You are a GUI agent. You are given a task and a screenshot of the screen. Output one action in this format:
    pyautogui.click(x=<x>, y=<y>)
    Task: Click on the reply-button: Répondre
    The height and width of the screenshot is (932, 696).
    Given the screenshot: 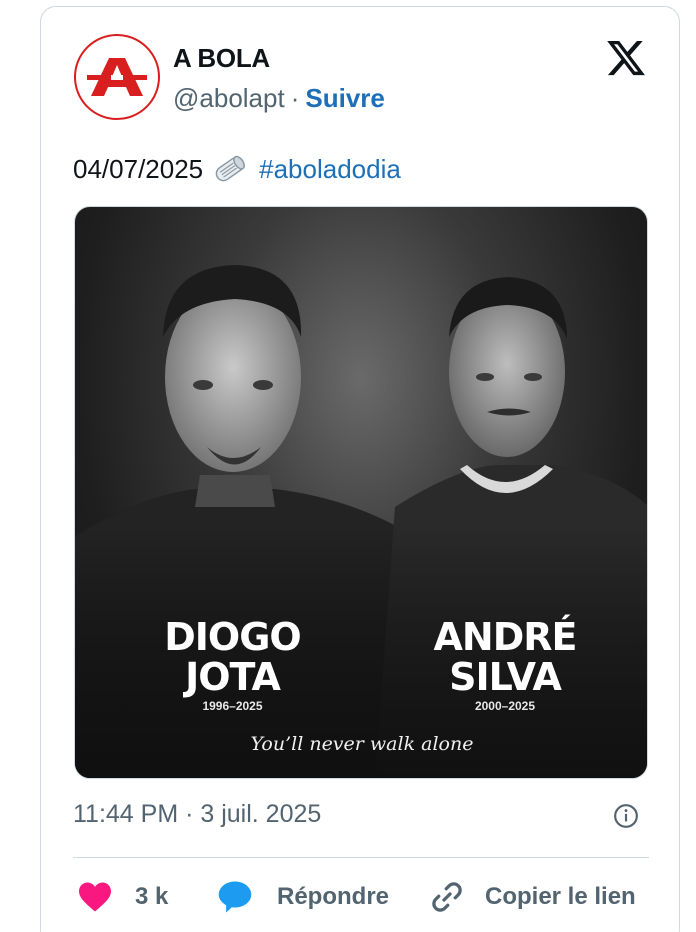 What is the action you would take?
    pyautogui.click(x=303, y=897)
    